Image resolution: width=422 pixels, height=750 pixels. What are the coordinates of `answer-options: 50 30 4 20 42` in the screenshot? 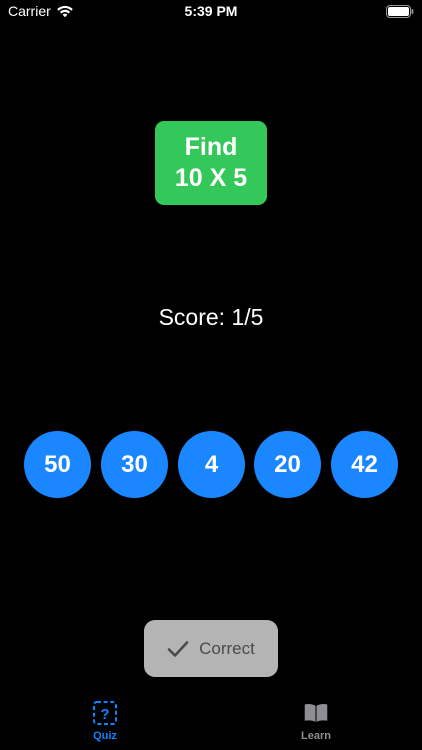 It's located at (211, 464).